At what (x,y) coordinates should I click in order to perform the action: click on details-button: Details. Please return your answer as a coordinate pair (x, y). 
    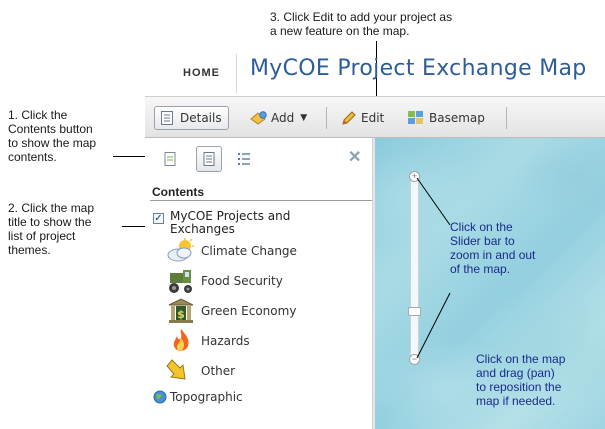
    Looking at the image, I should click on (191, 118).